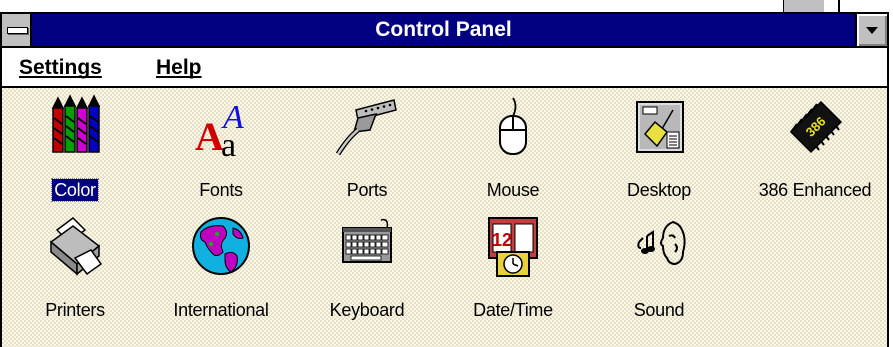 This screenshot has width=893, height=347. Describe the element at coordinates (659, 310) in the screenshot. I see `applet-label: Sound` at that location.